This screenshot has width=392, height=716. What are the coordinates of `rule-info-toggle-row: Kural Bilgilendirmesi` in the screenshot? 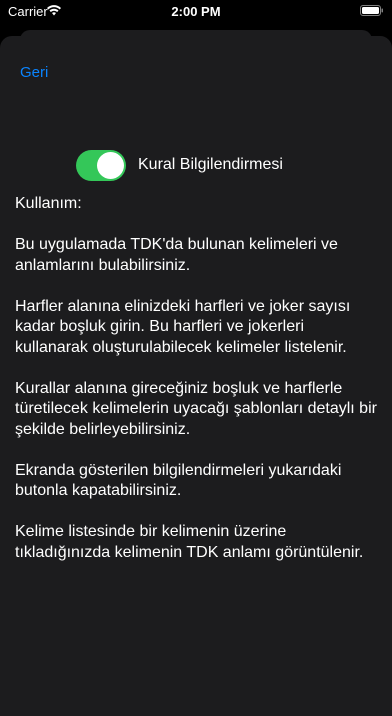 It's located at (206, 166).